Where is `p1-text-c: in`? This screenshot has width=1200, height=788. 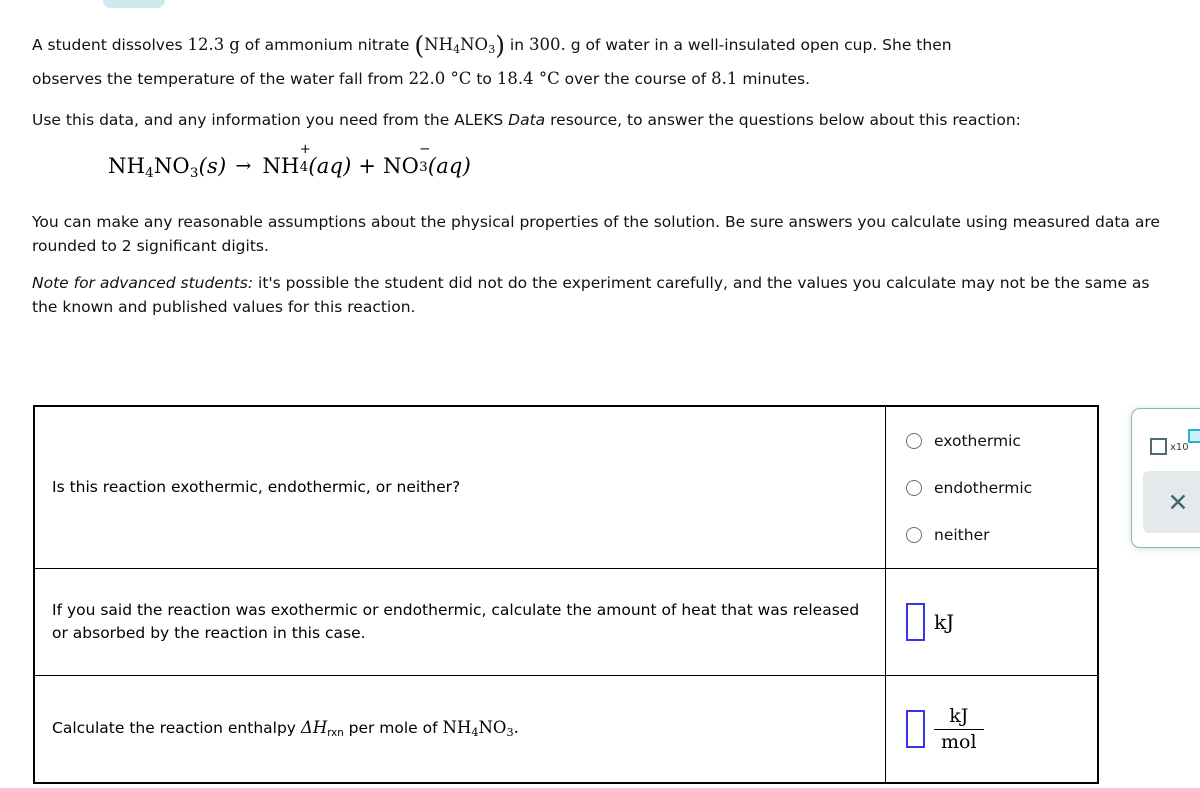 p1-text-c: in is located at coordinates (517, 45).